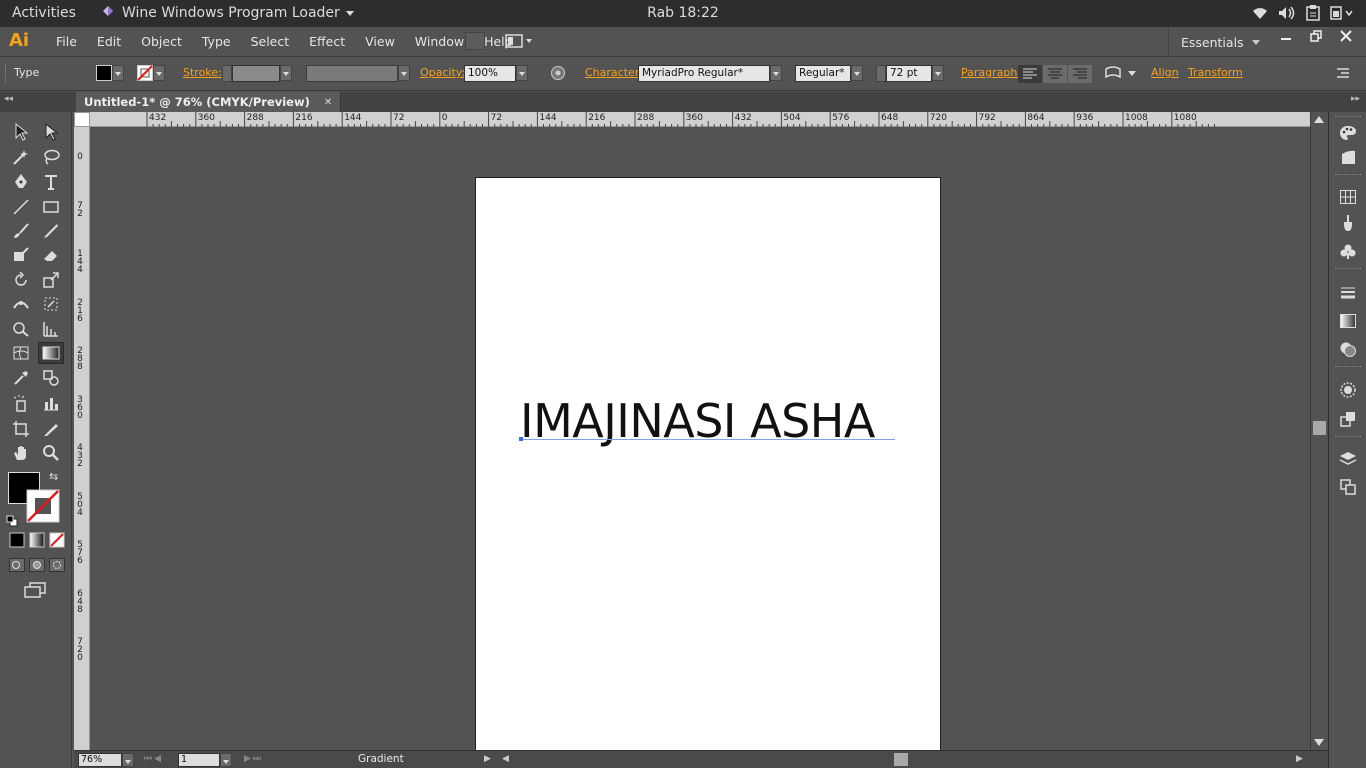 The height and width of the screenshot is (768, 1366). I want to click on stroke-weight-field, so click(256, 73).